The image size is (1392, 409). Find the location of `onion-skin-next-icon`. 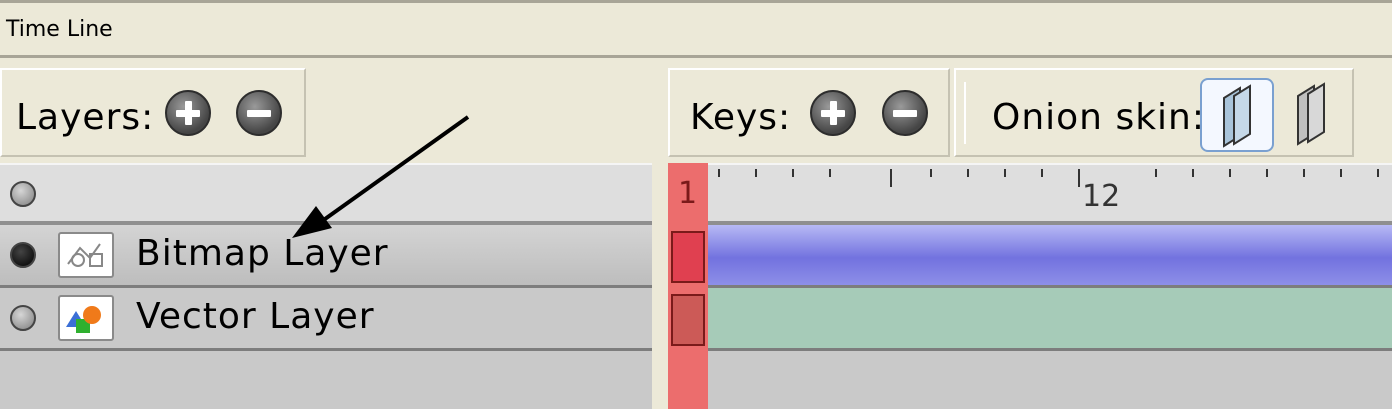

onion-skin-next-icon is located at coordinates (1311, 114).